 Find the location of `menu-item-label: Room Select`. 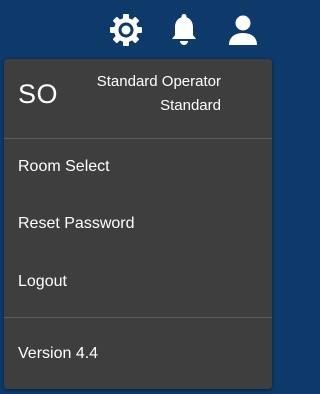

menu-item-label: Room Select is located at coordinates (64, 166).